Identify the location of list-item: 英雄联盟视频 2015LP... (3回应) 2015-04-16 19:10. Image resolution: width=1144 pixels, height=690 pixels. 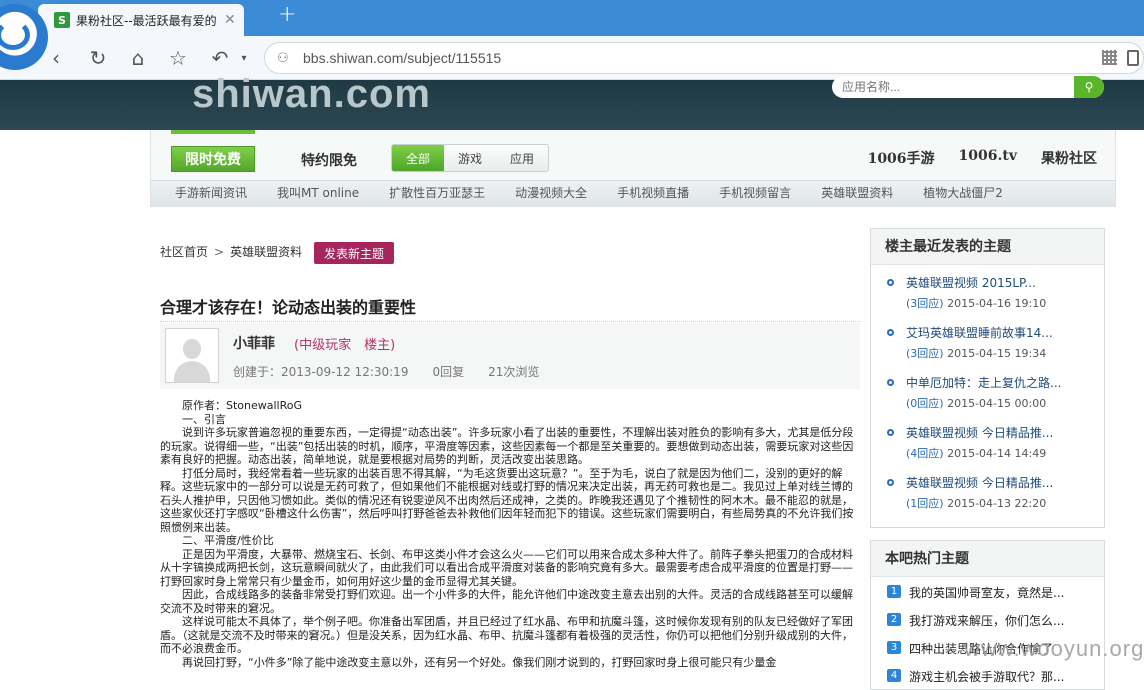
(987, 292).